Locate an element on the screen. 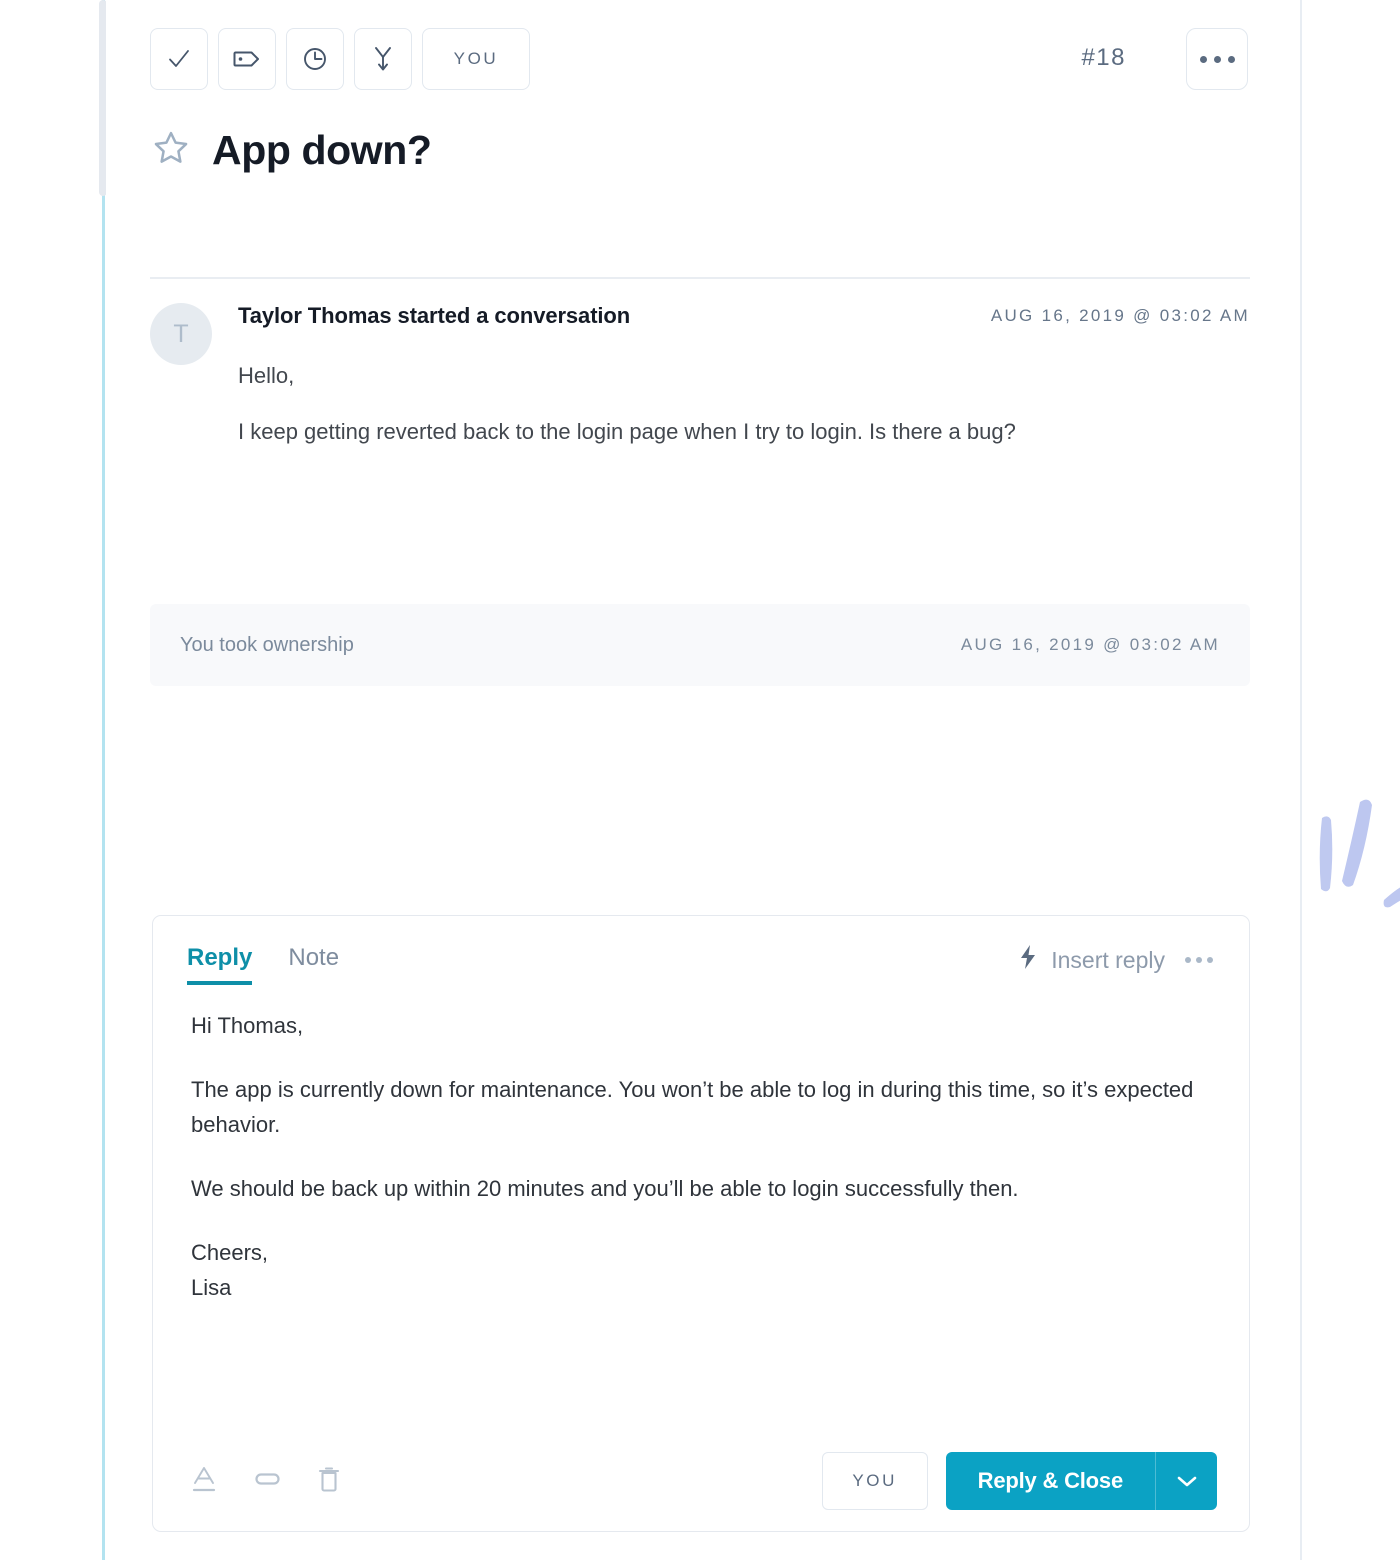  left-accent-rail is located at coordinates (103, 780).